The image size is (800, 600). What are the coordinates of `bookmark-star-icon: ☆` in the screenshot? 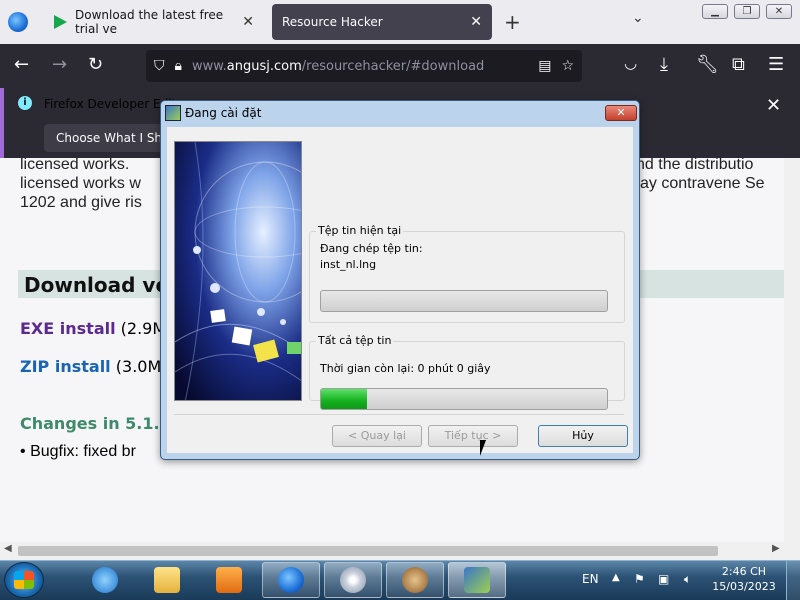 It's located at (567, 66).